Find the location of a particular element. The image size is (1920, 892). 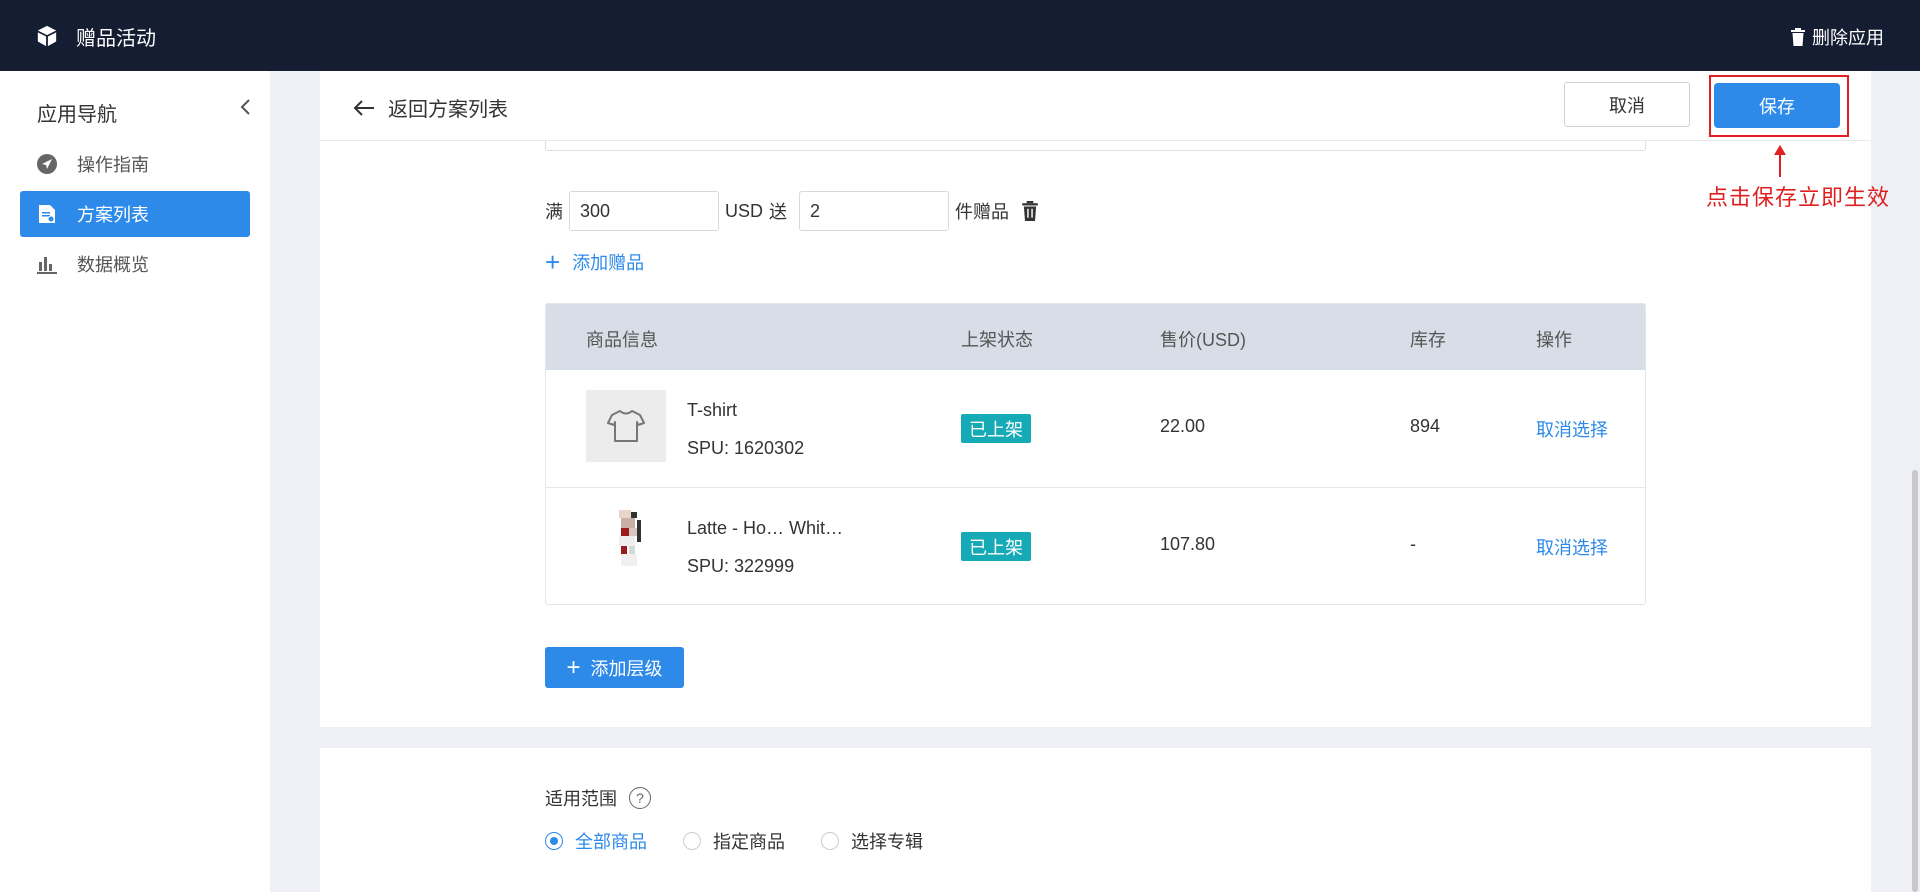

delete-app-button: 删除应用 is located at coordinates (1837, 37).